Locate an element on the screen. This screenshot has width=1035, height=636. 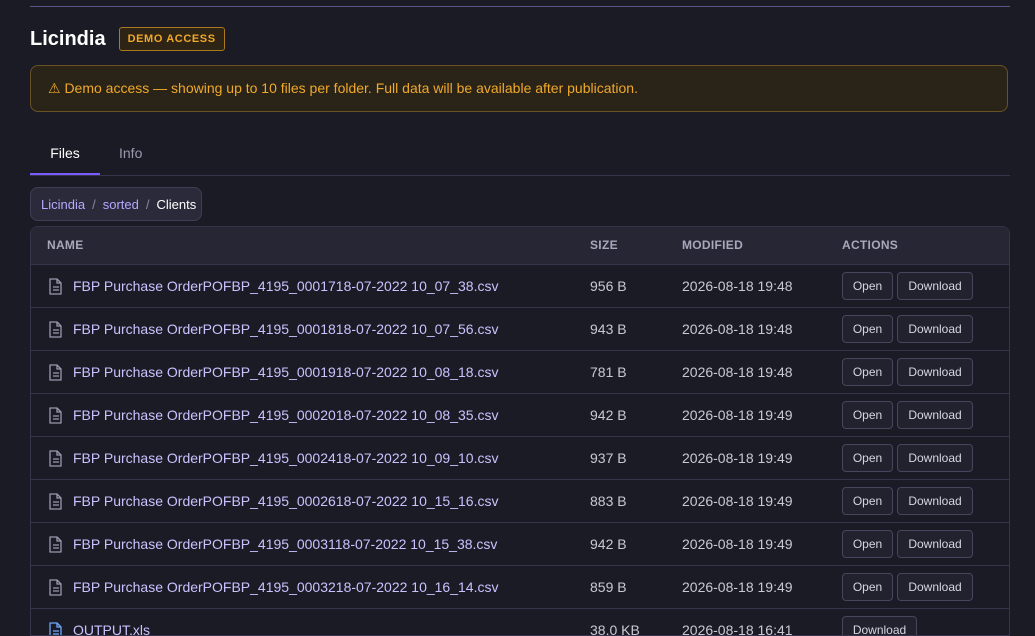
tab-info: Info is located at coordinates (130, 155).